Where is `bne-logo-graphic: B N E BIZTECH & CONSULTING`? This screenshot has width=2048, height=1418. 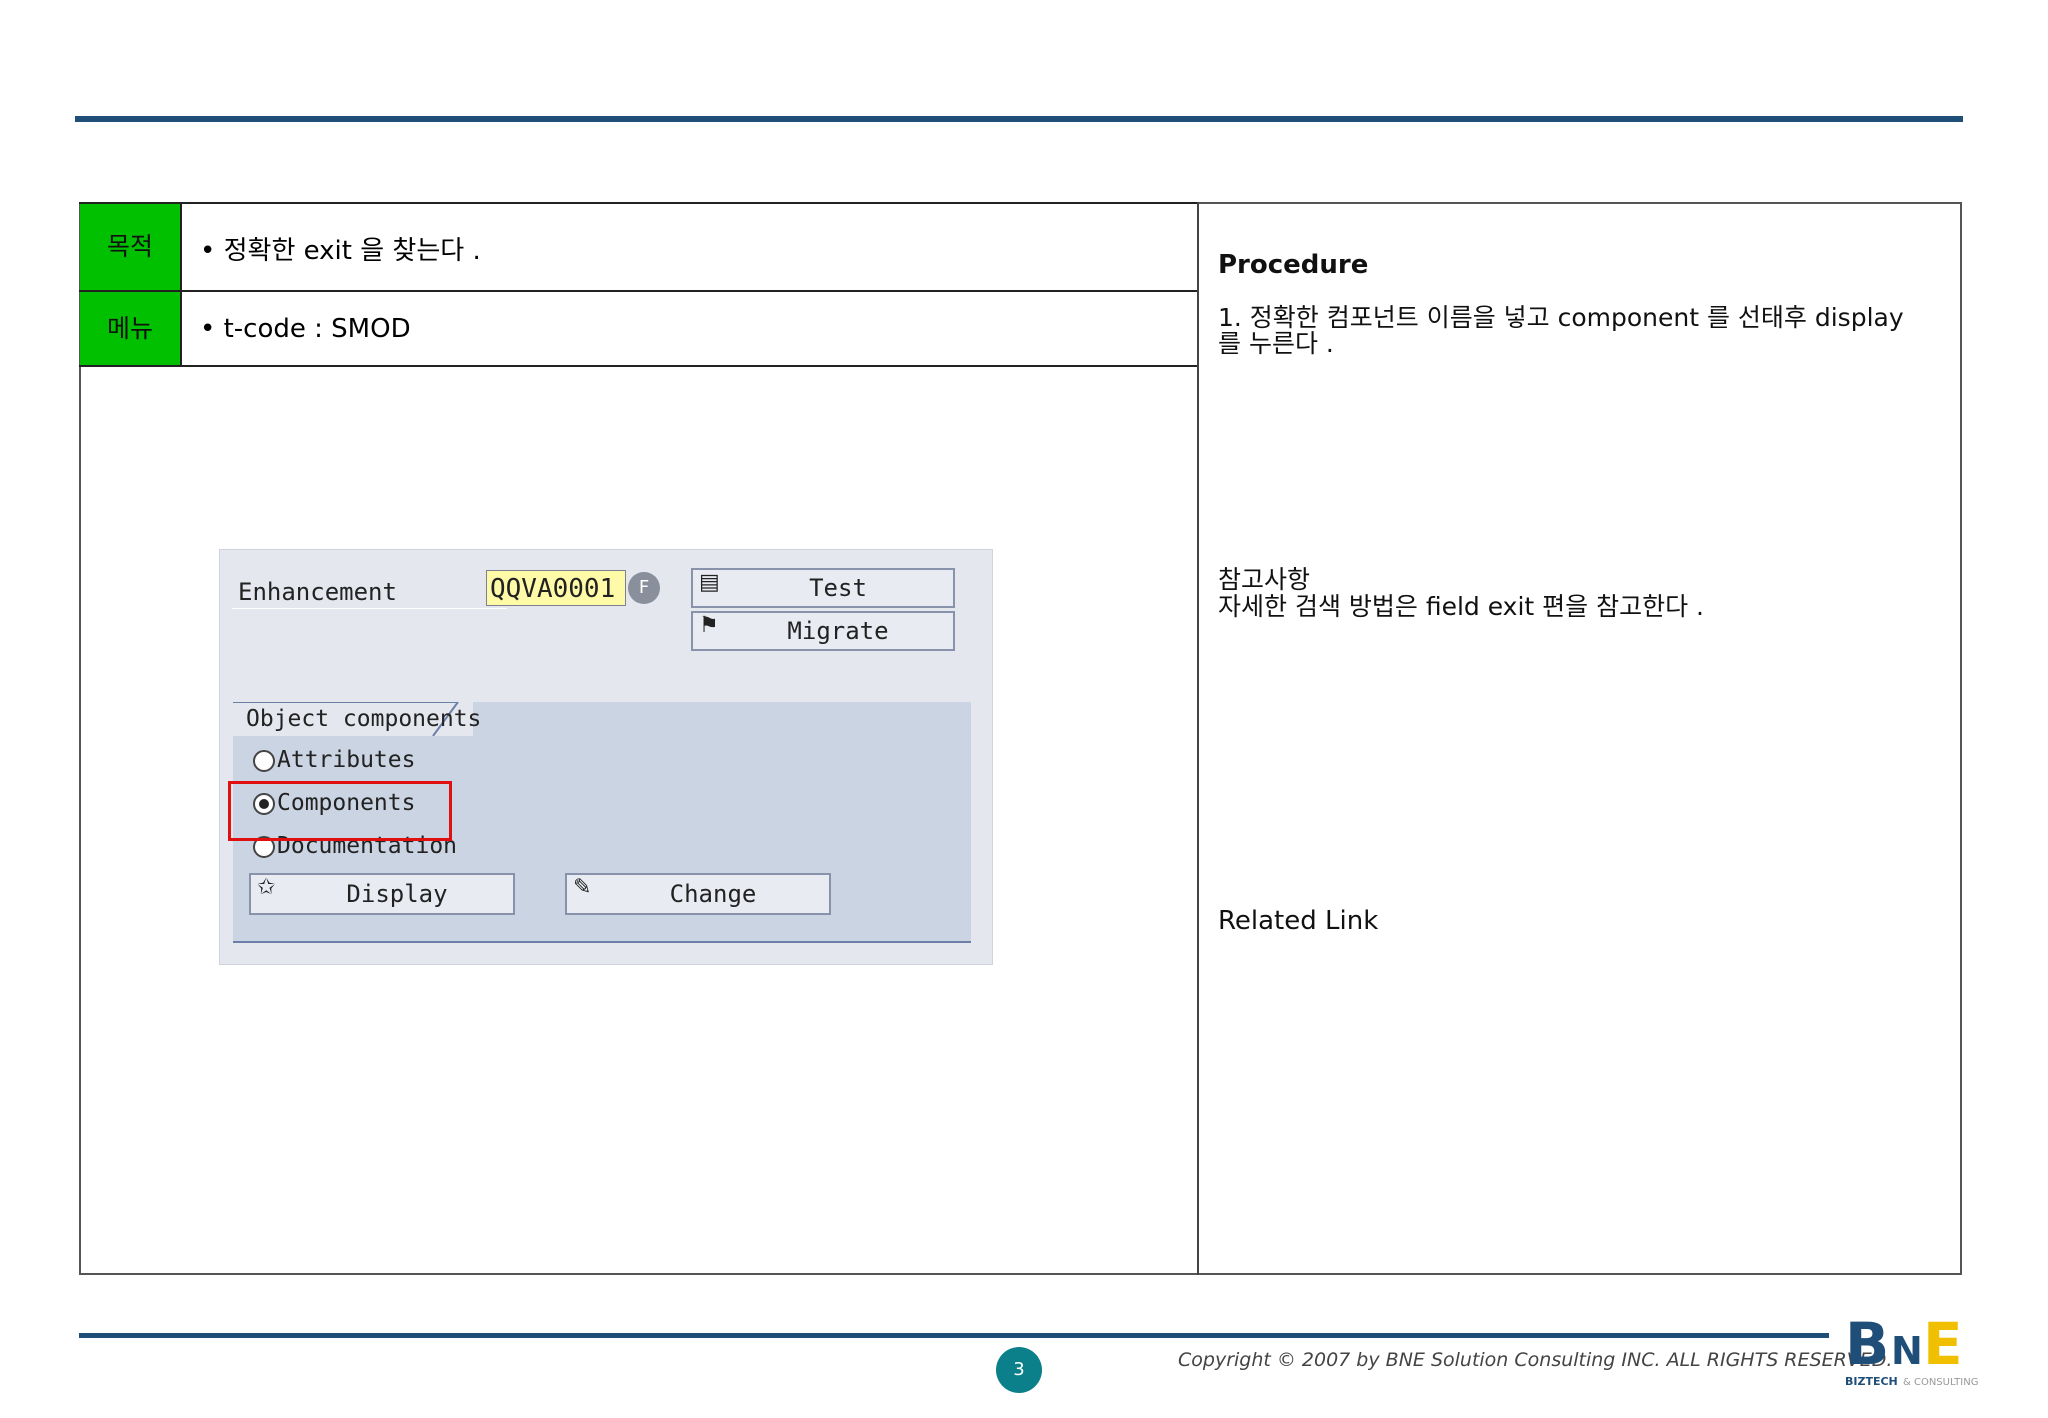 bne-logo-graphic: B N E BIZTECH & CONSULTING is located at coordinates (1911, 1349).